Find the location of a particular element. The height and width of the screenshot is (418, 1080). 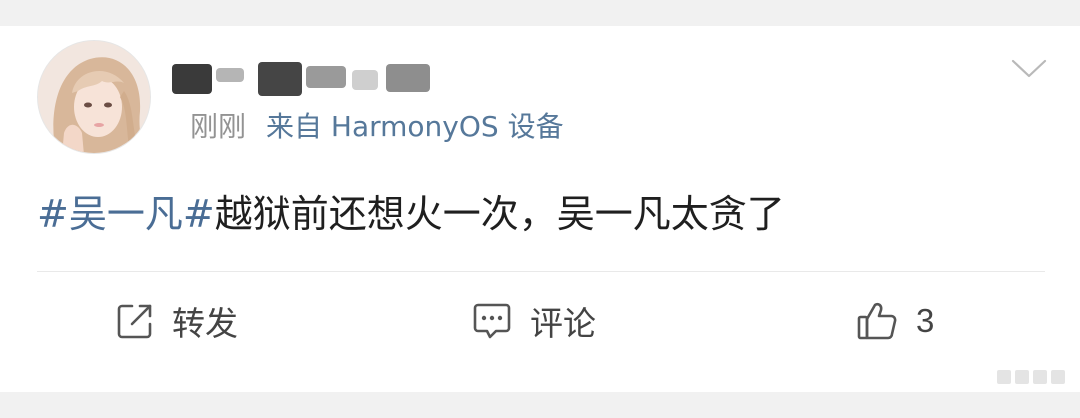

author-avatar is located at coordinates (94, 97).